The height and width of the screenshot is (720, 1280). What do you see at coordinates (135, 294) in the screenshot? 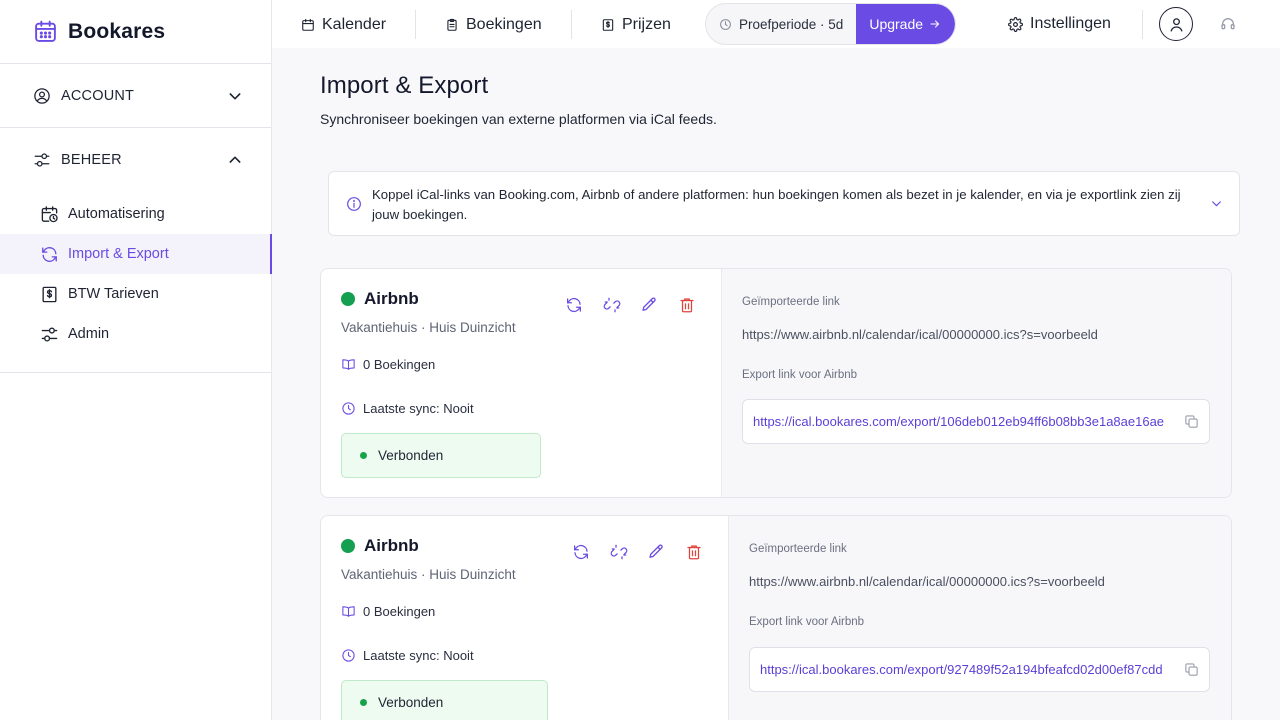
I see `sidebar-item-btw-tarieven: BTW Tarieven` at bounding box center [135, 294].